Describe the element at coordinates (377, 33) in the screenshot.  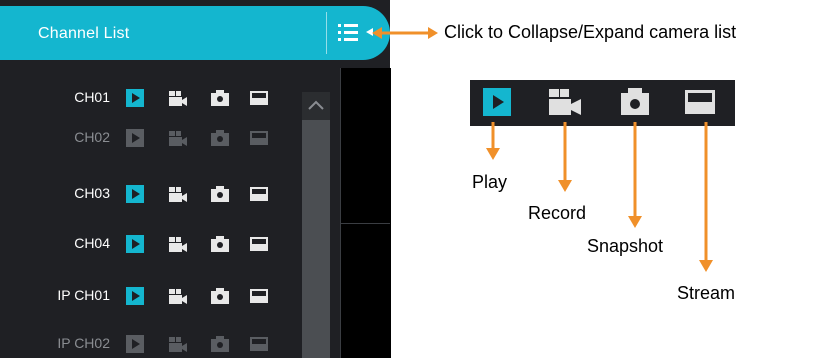
I see `collapse-arrow-head-left` at that location.